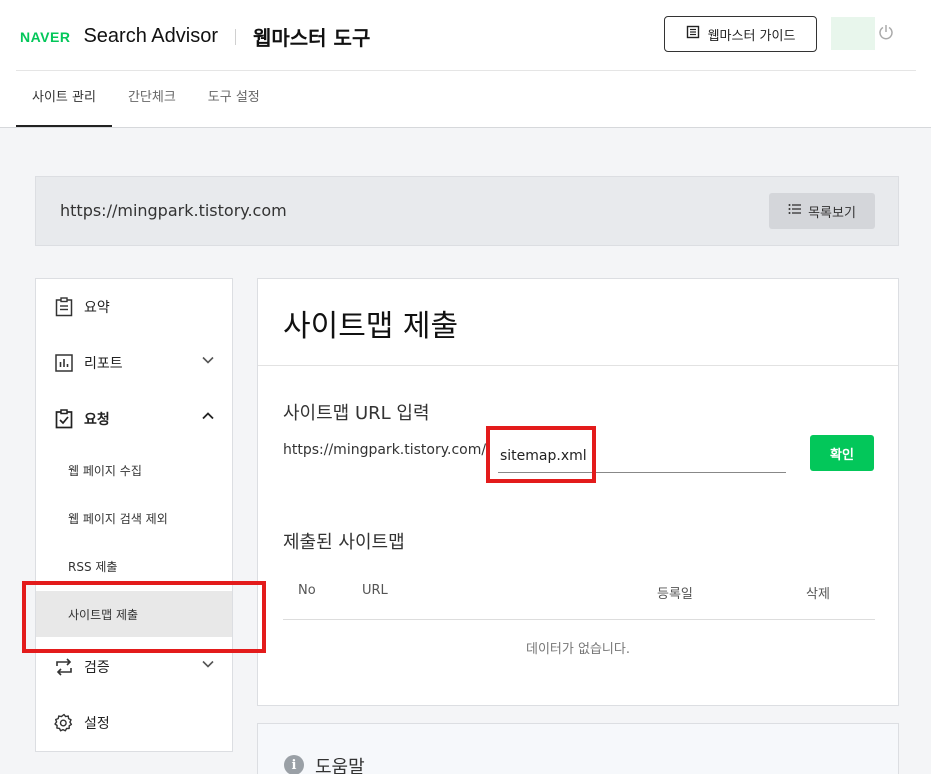 The image size is (931, 774). I want to click on highlight-box-sitemap-menu, so click(144, 617).